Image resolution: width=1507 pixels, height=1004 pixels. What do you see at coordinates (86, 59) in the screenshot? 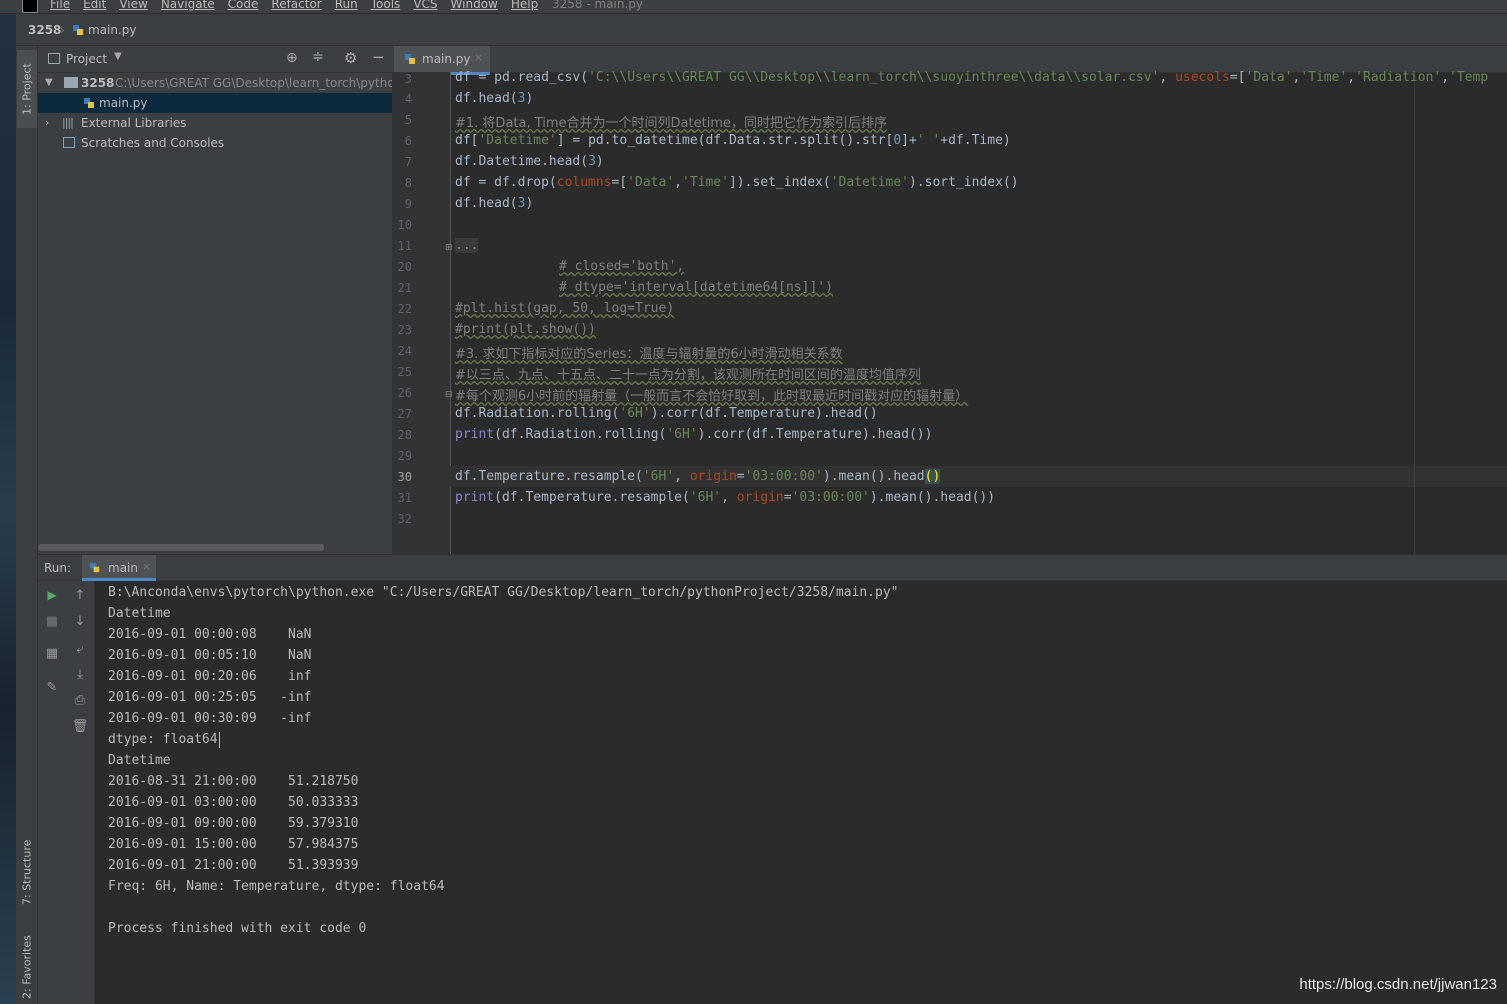
I see `project-view-title: Project` at bounding box center [86, 59].